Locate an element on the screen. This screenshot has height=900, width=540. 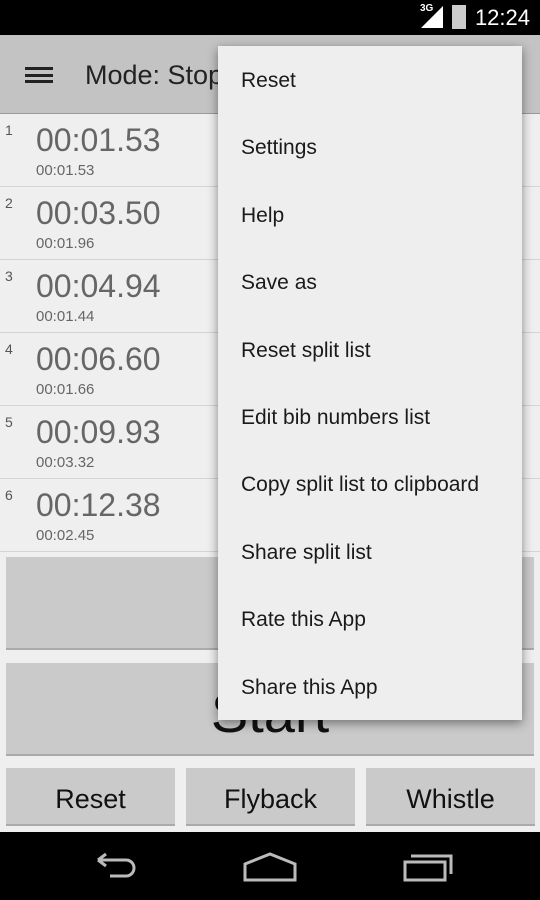
split-lap-time: 00:02.45 is located at coordinates (65, 535).